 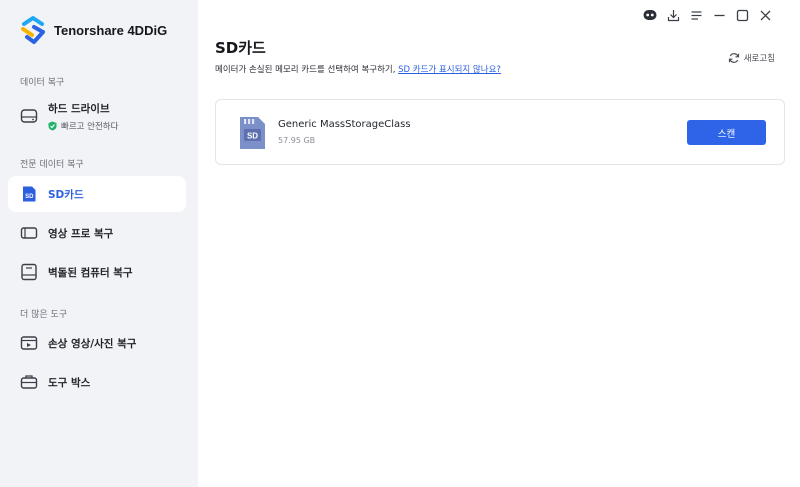 I want to click on device-size: 57.95 GB, so click(x=297, y=140).